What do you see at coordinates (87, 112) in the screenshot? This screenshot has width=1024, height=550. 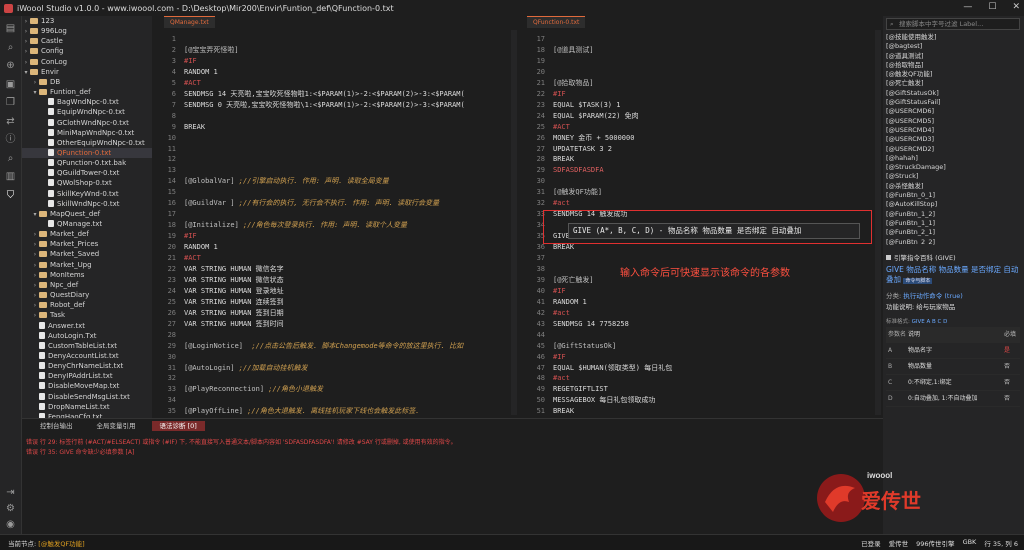 I see `tree-file: EquipWndNpc-0.txt` at bounding box center [87, 112].